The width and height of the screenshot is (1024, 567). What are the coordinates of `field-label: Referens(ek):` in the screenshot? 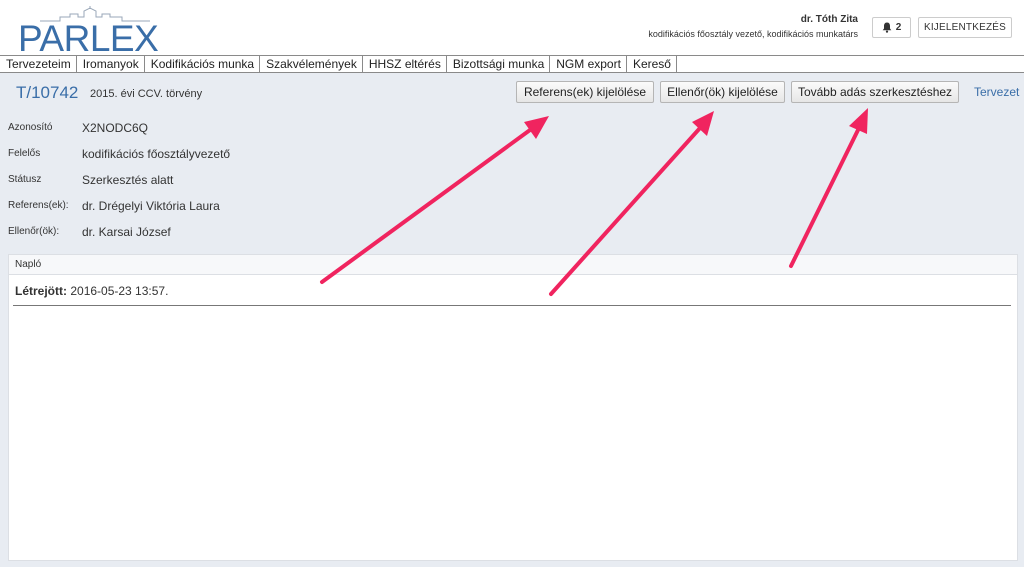 It's located at (38, 205).